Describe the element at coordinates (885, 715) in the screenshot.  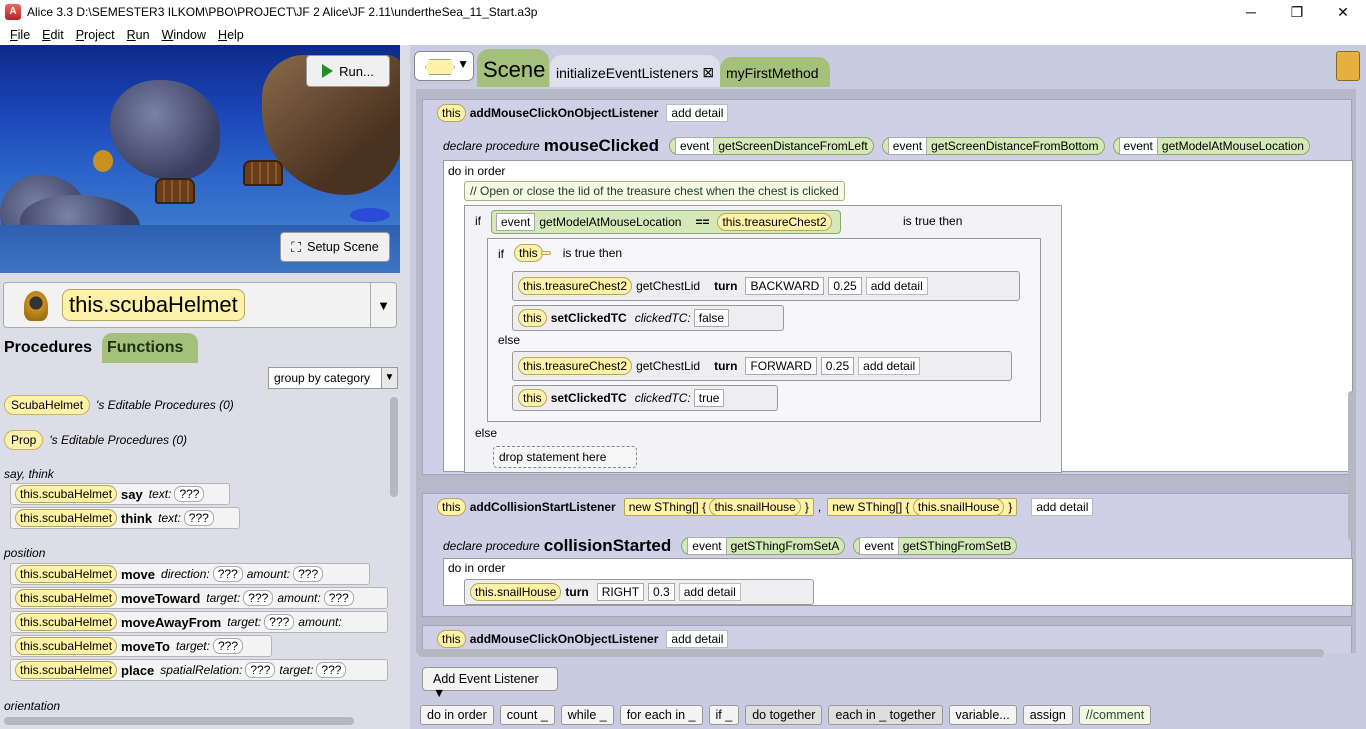
I see `each-in-together-tile: each in _ together` at that location.